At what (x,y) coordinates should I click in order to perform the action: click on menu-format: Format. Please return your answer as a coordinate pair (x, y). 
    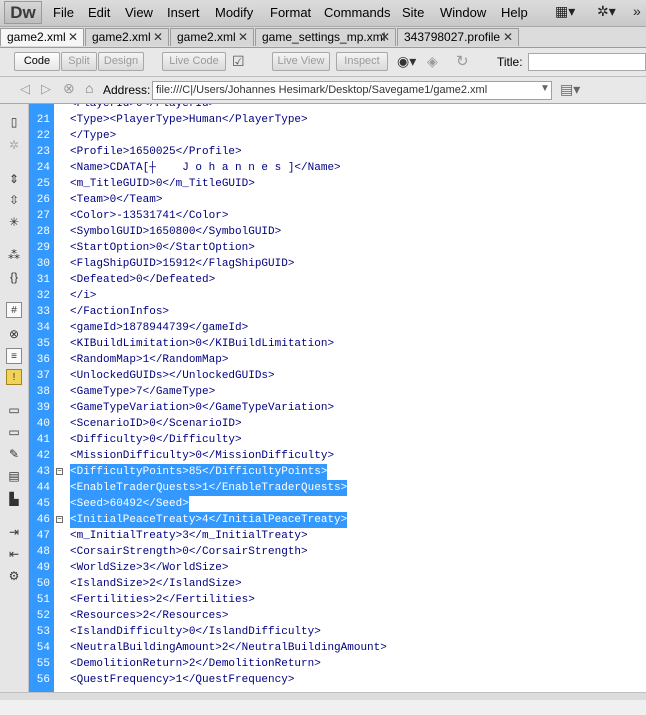
    Looking at the image, I should click on (290, 12).